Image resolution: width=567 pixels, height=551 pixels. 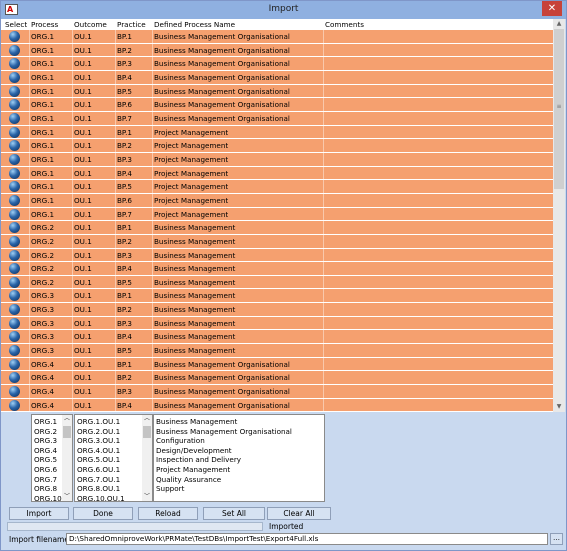 I want to click on scroll-thumb, so click(x=67, y=432).